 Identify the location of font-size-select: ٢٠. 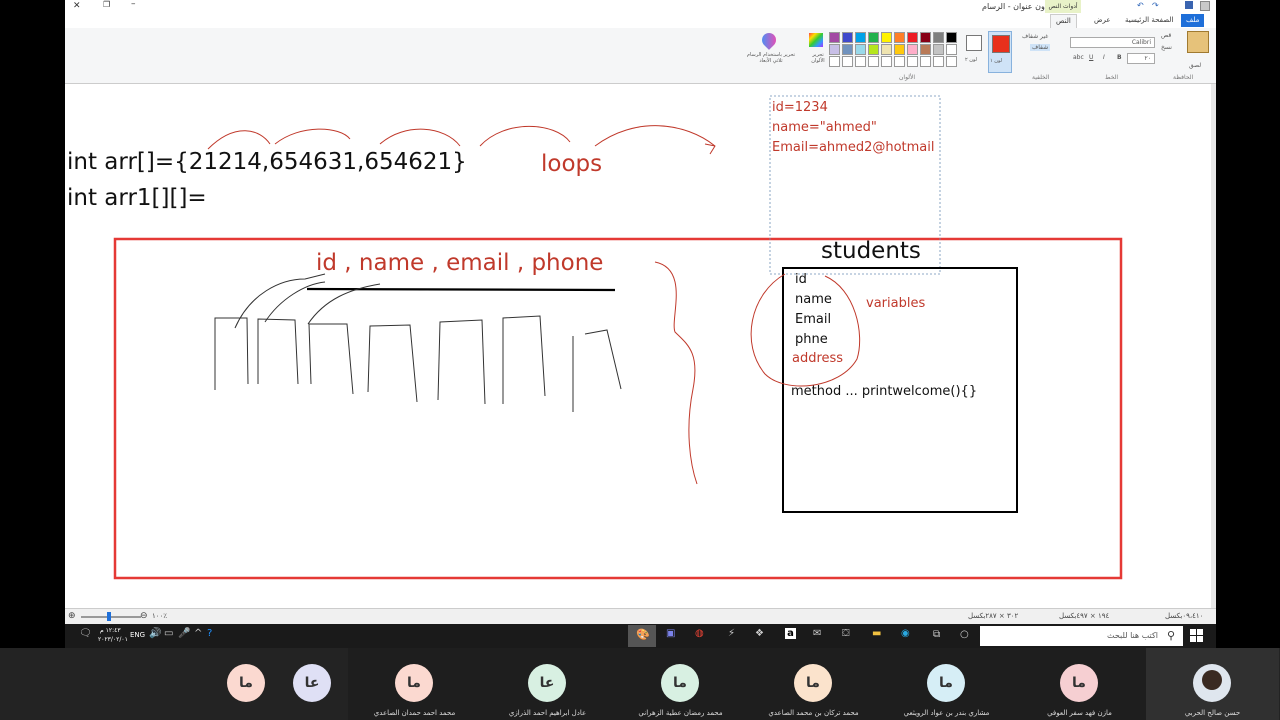
(1141, 58).